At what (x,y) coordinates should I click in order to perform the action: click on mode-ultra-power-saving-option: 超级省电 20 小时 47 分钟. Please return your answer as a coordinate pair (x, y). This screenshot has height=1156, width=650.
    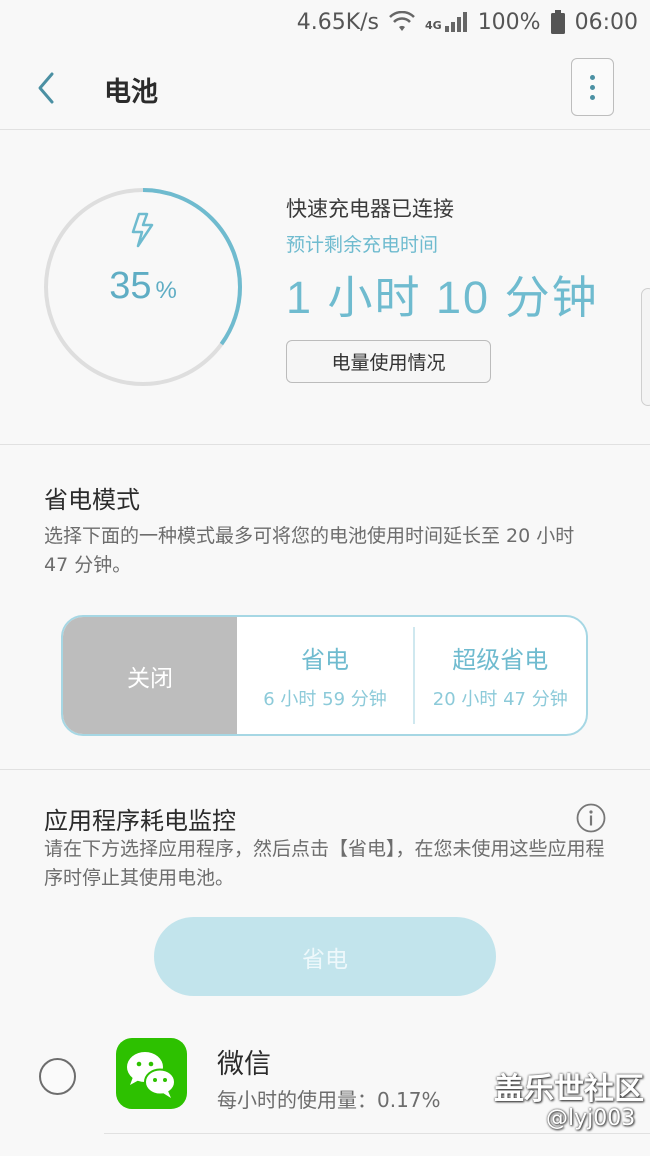
    Looking at the image, I should click on (501, 675).